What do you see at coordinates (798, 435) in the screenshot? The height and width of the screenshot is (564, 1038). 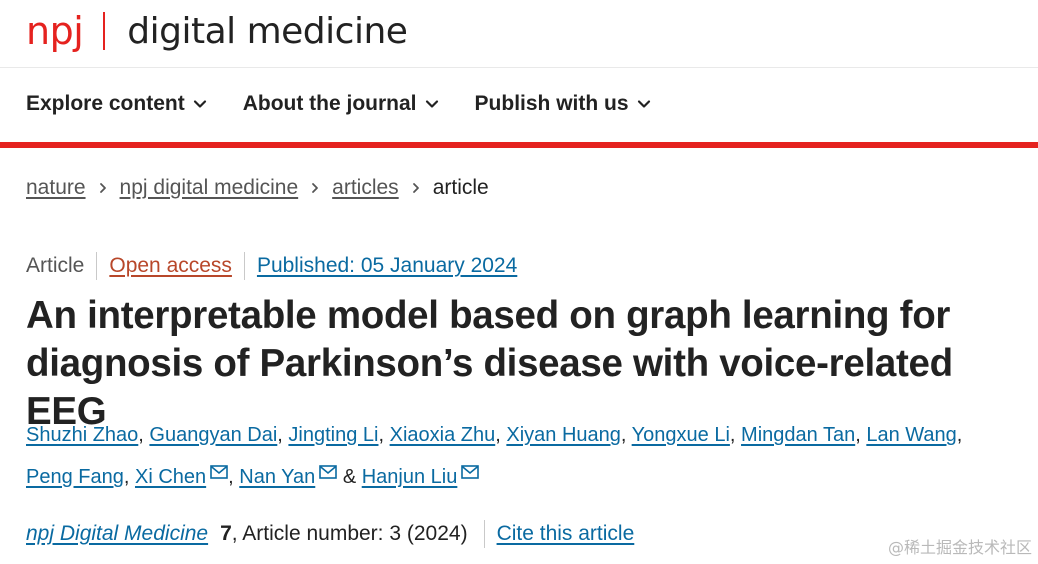 I see `author-link: Mingdan Tan` at bounding box center [798, 435].